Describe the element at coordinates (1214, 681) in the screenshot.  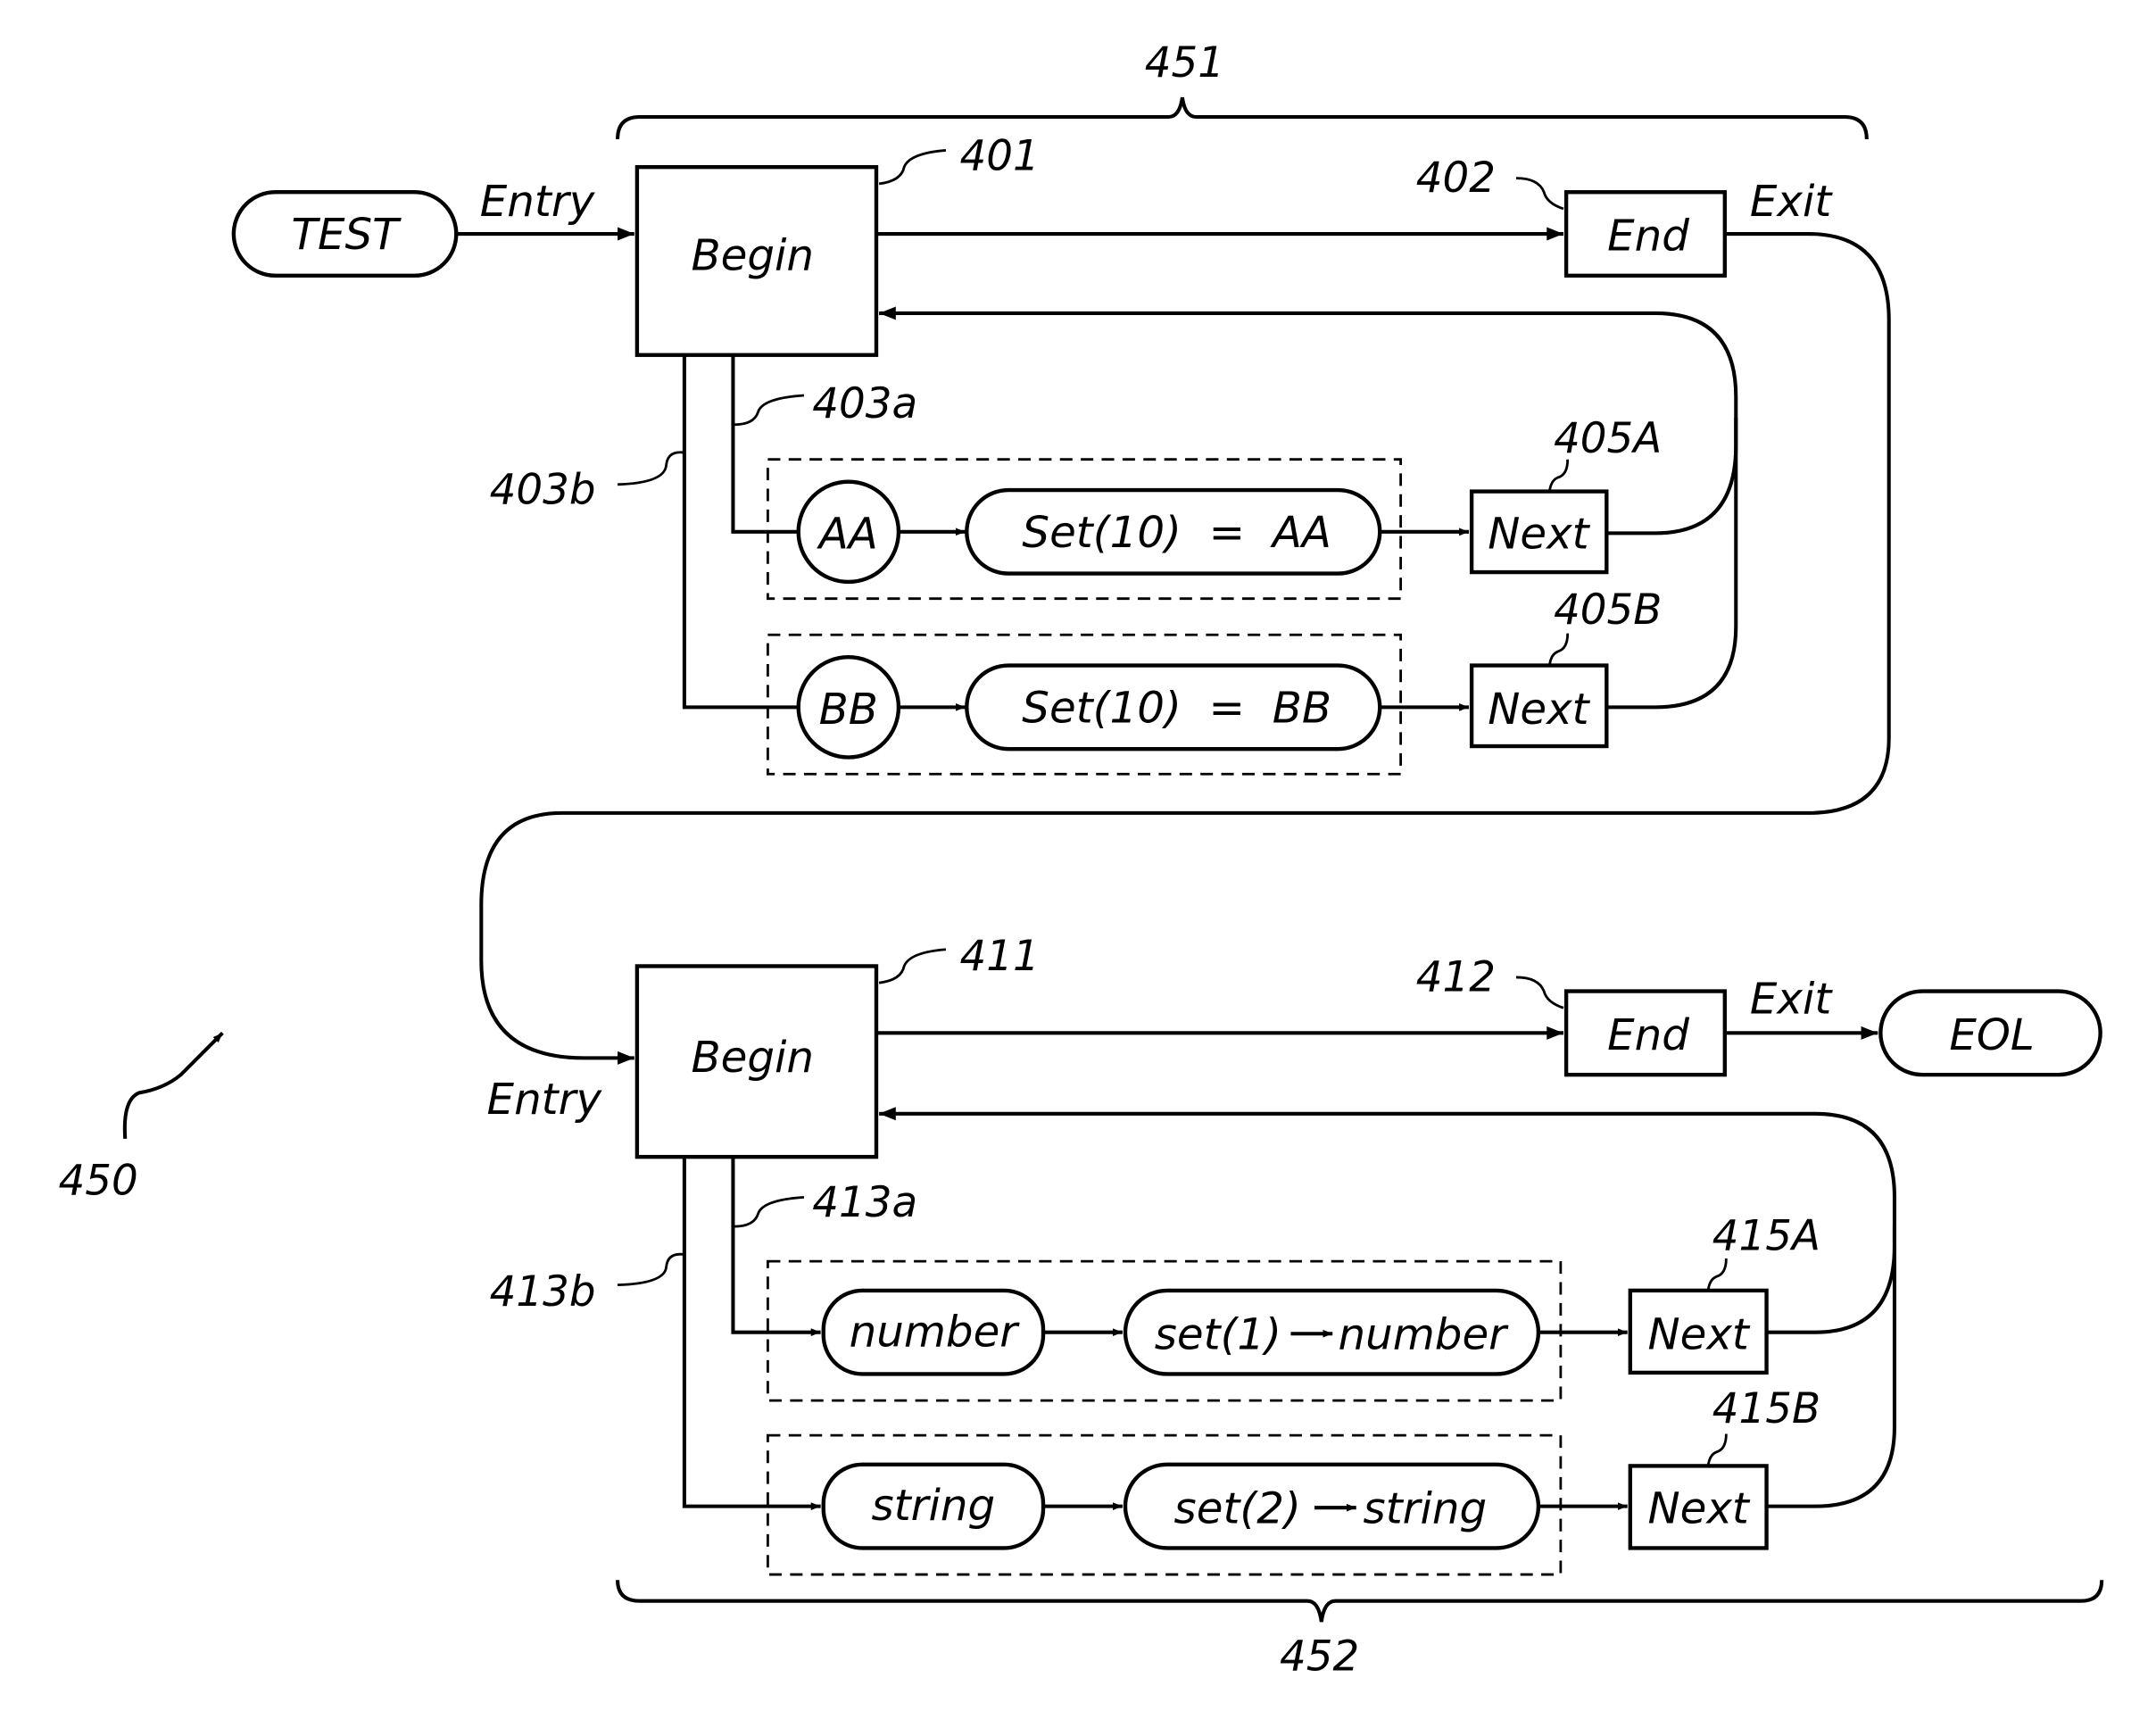
I see `row-bb: BB Set(10) = BB Next 405B` at that location.